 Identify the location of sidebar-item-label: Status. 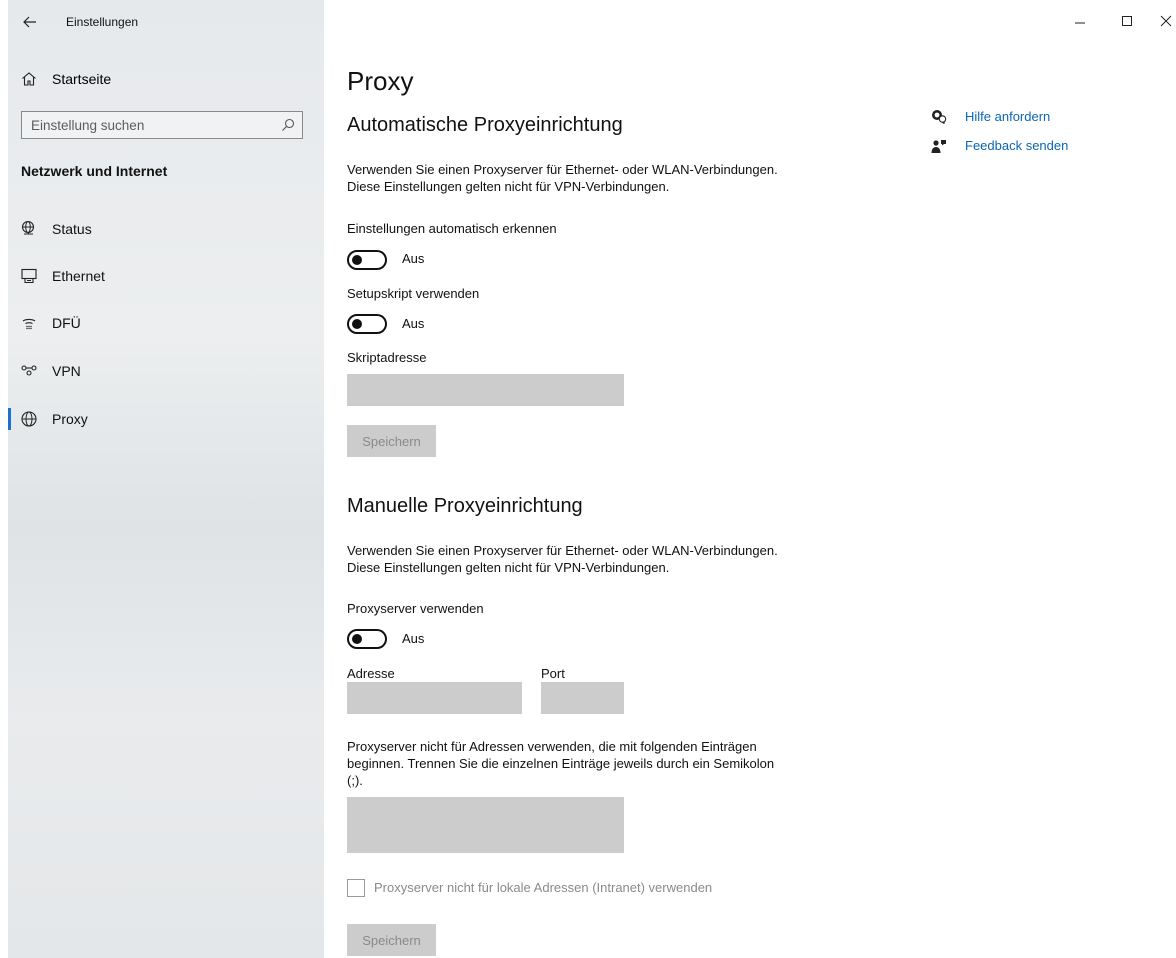
(72, 229).